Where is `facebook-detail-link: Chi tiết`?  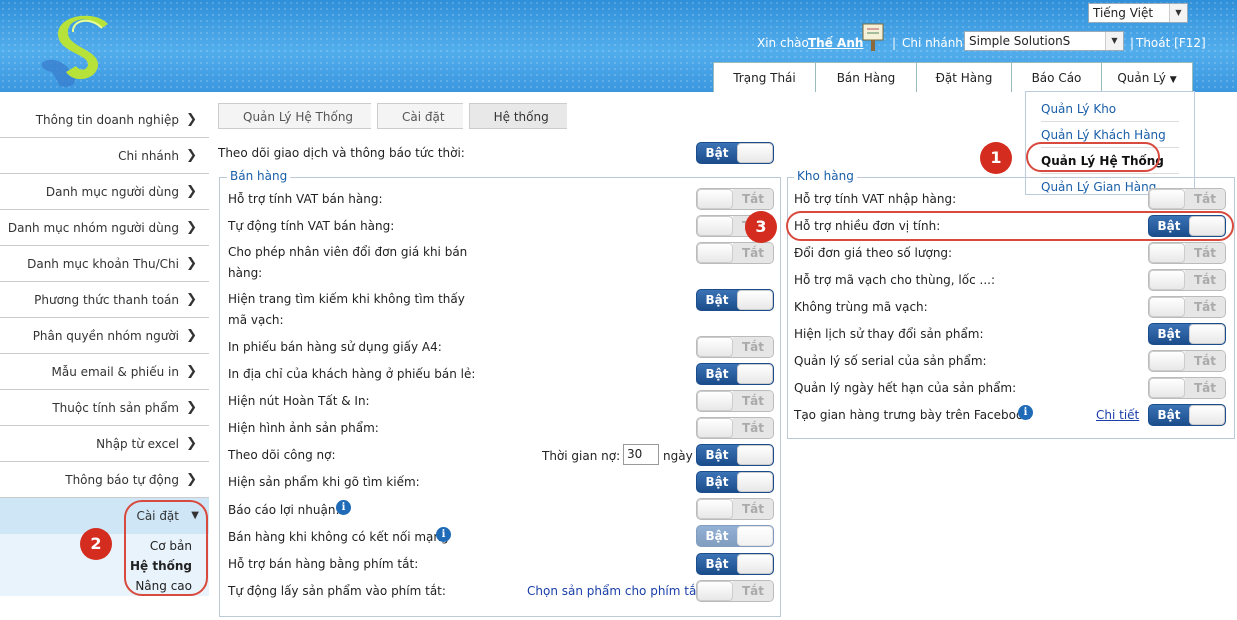
facebook-detail-link: Chi tiết is located at coordinates (1117, 415).